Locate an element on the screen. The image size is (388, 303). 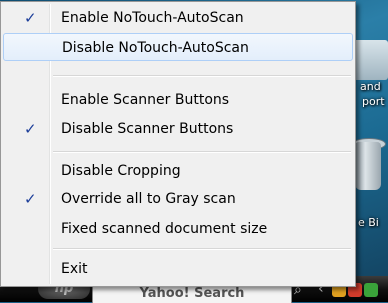
menu-item-override-gray-scan: ✓ Override all to Gray scan is located at coordinates (178, 199).